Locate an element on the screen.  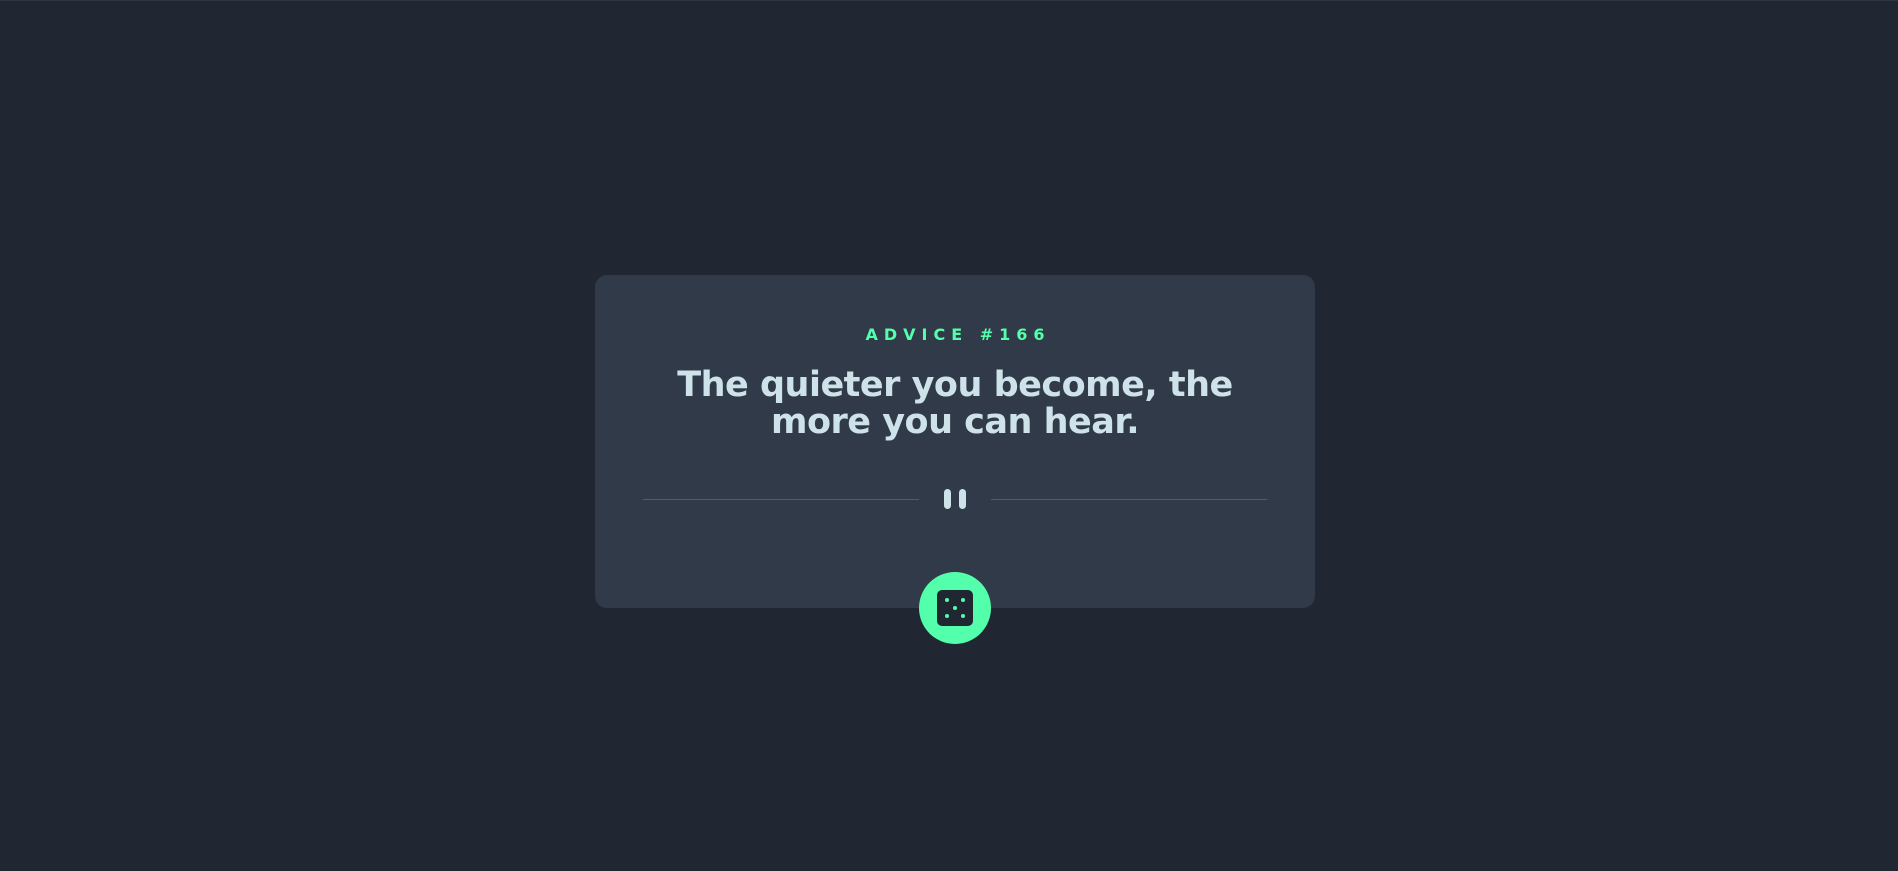
new-advice-button is located at coordinates (955, 608).